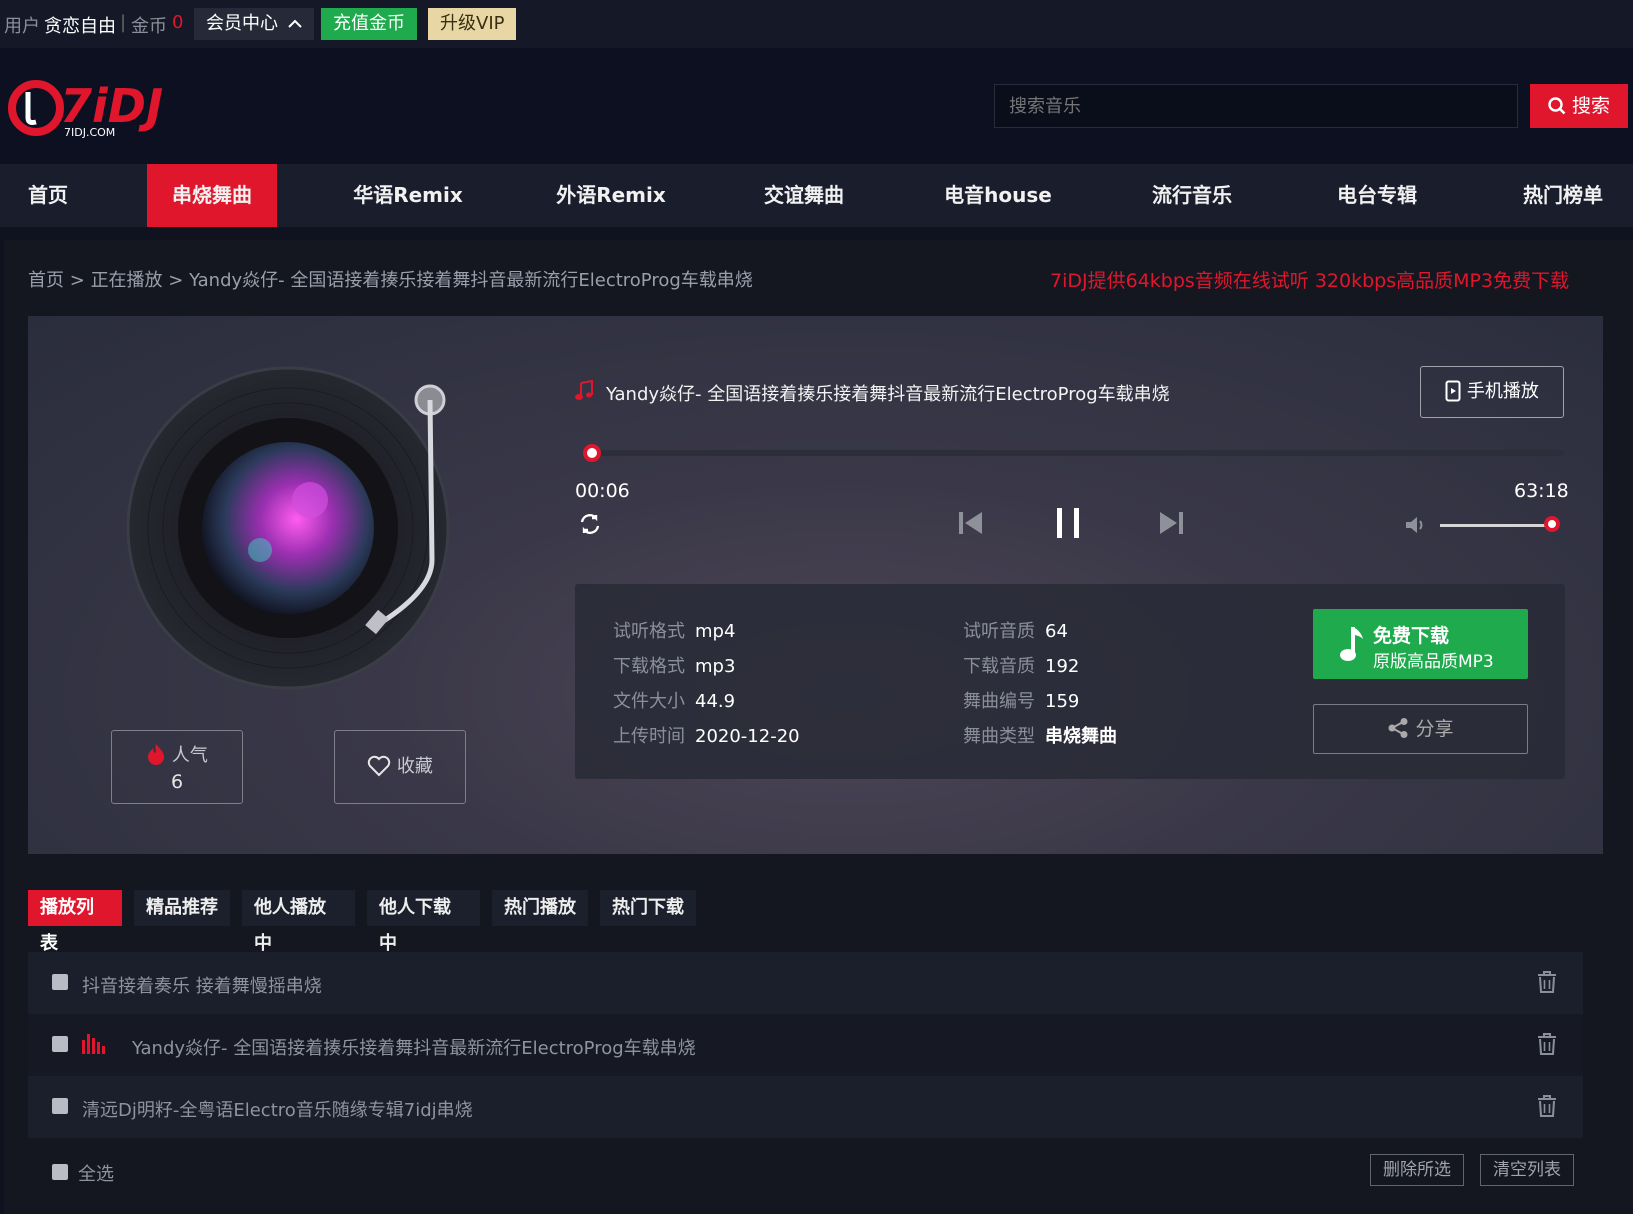 The width and height of the screenshot is (1633, 1214). I want to click on nav-item-home: 首页, so click(48, 195).